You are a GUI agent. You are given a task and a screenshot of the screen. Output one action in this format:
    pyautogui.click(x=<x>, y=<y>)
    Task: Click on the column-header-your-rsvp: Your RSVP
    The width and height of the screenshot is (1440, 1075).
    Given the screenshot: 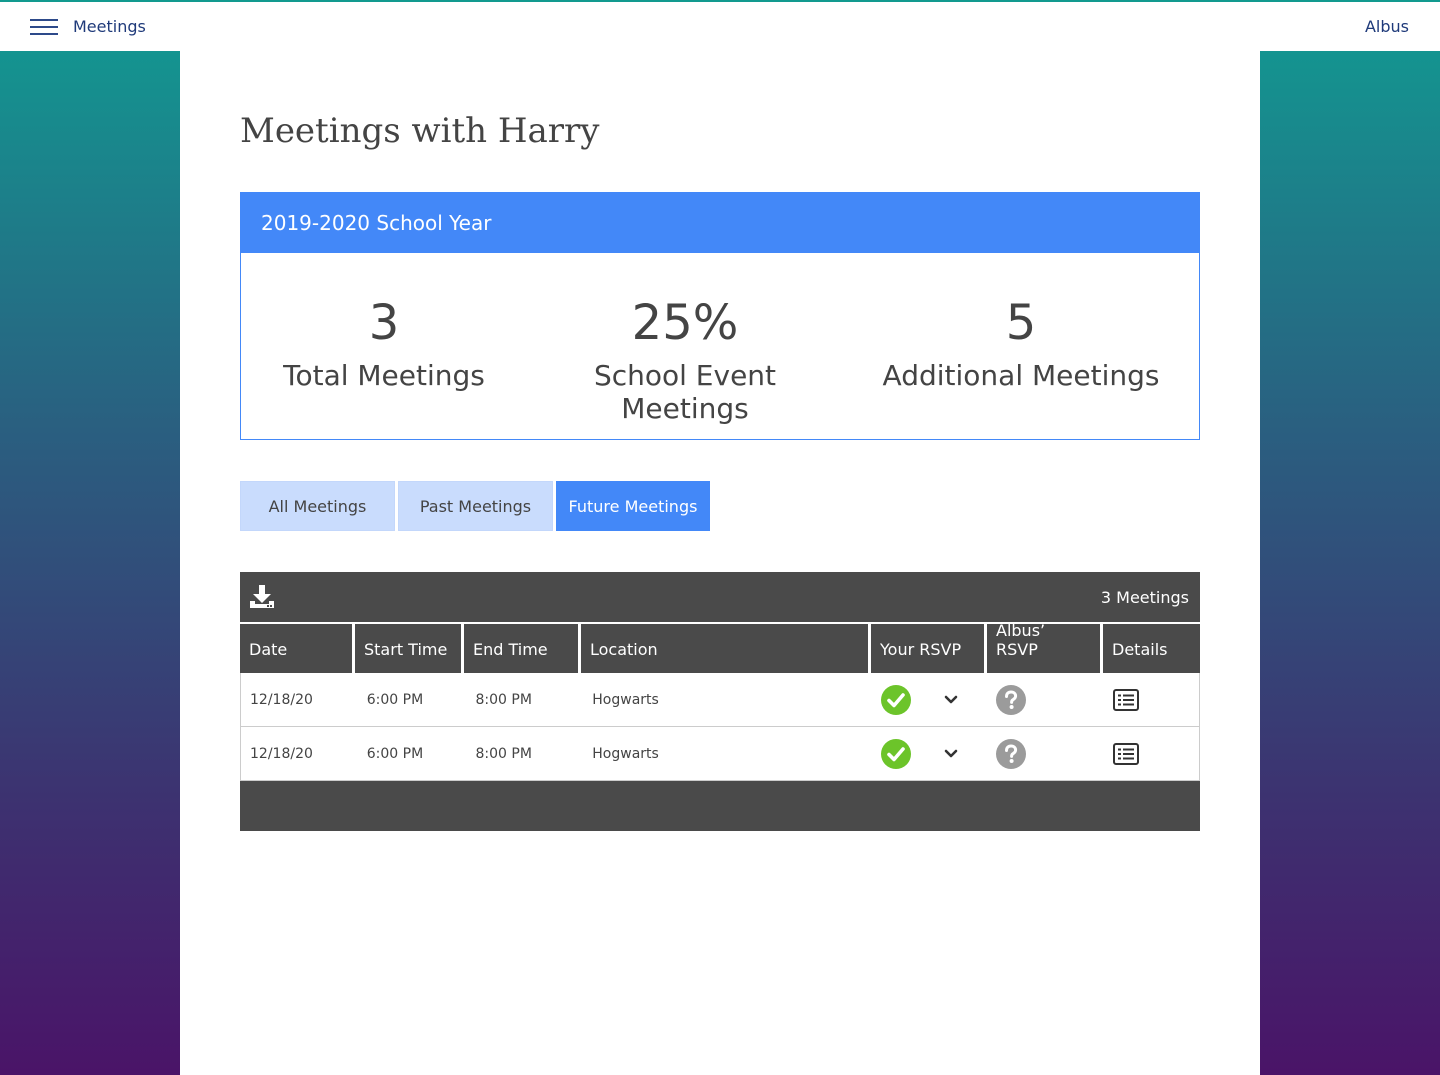 What is the action you would take?
    pyautogui.click(x=929, y=648)
    